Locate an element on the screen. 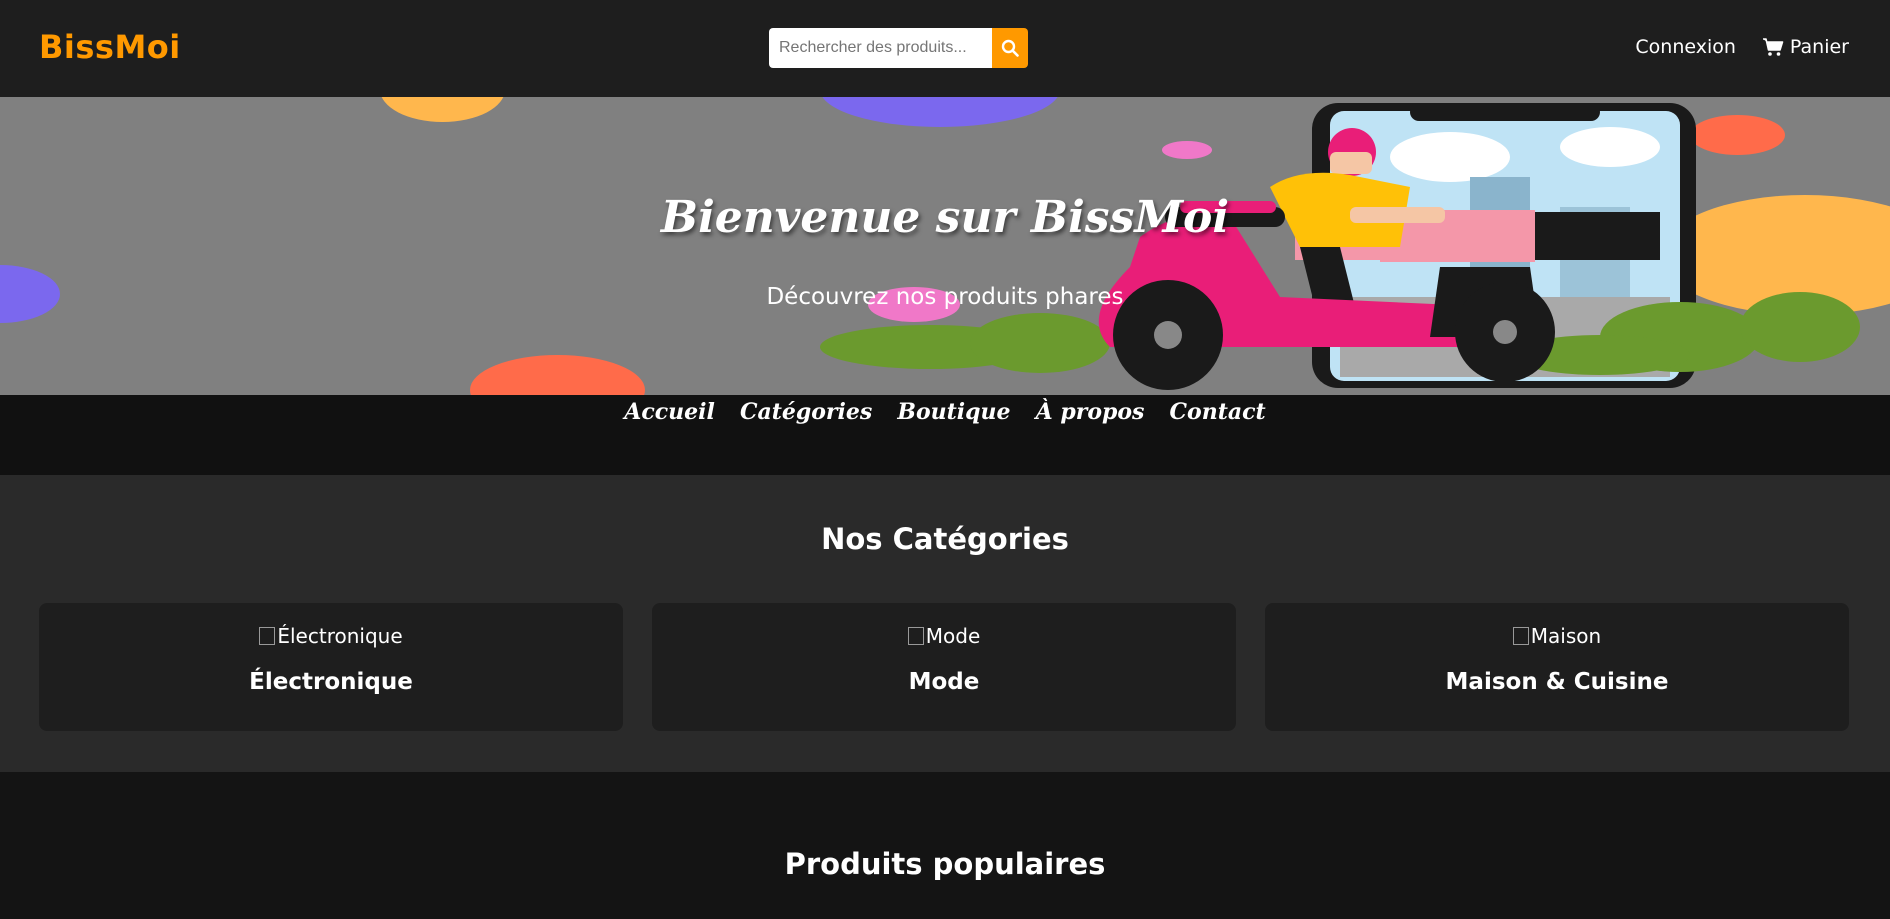 This screenshot has height=919, width=1890. nav-categories: Catégories is located at coordinates (806, 412).